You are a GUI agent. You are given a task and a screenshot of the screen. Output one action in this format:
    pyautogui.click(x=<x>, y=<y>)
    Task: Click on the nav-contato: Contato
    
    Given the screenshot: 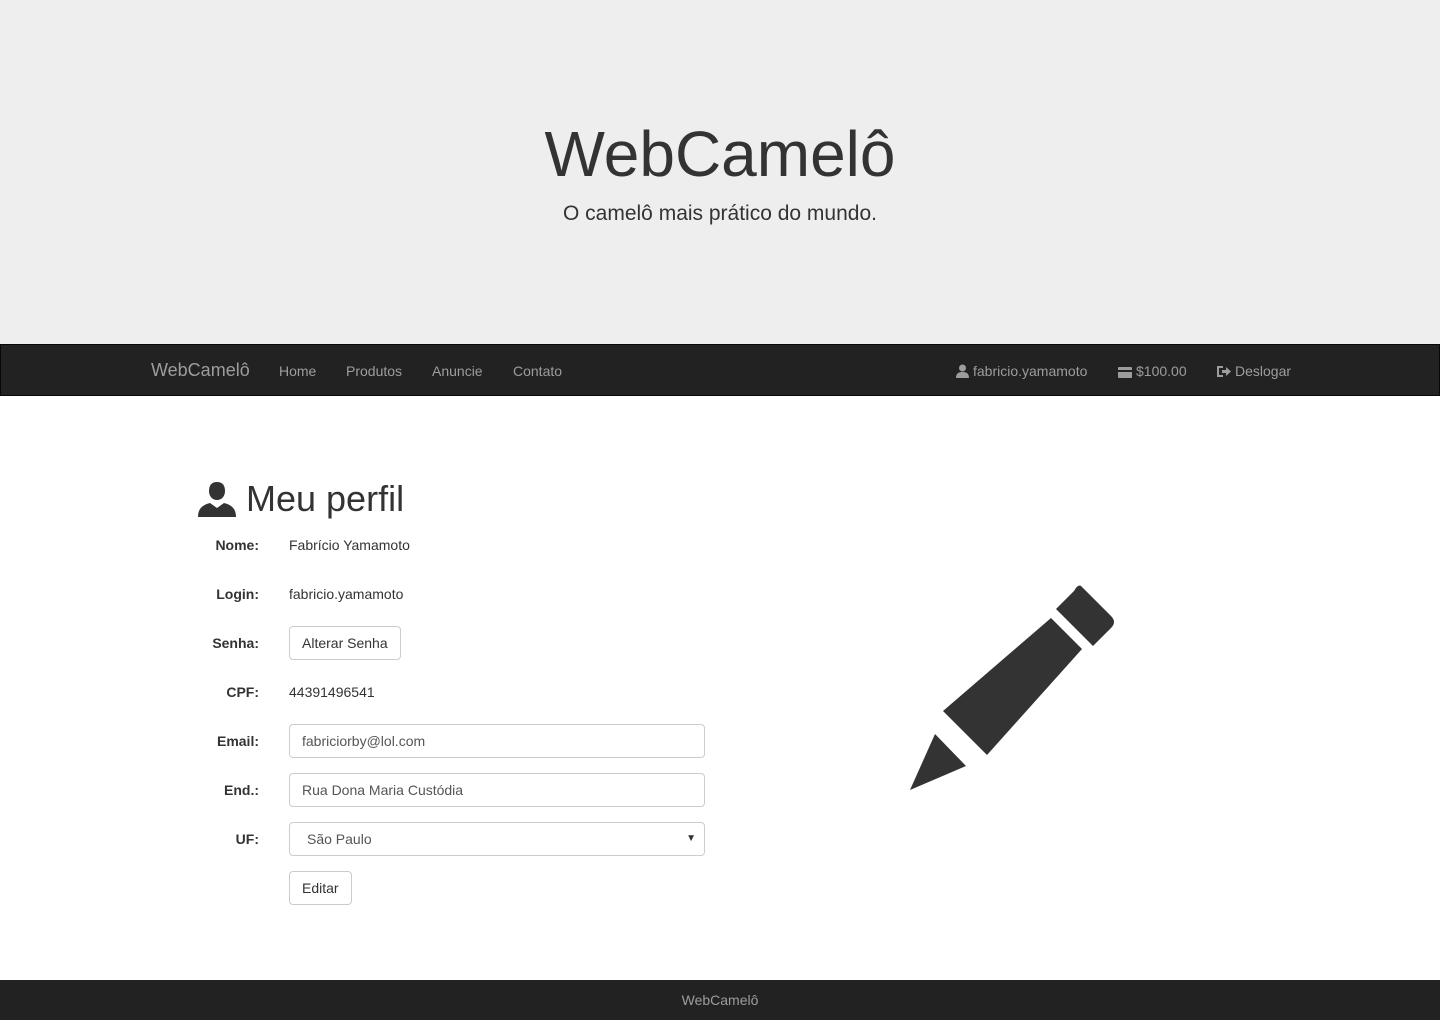 What is the action you would take?
    pyautogui.click(x=537, y=371)
    